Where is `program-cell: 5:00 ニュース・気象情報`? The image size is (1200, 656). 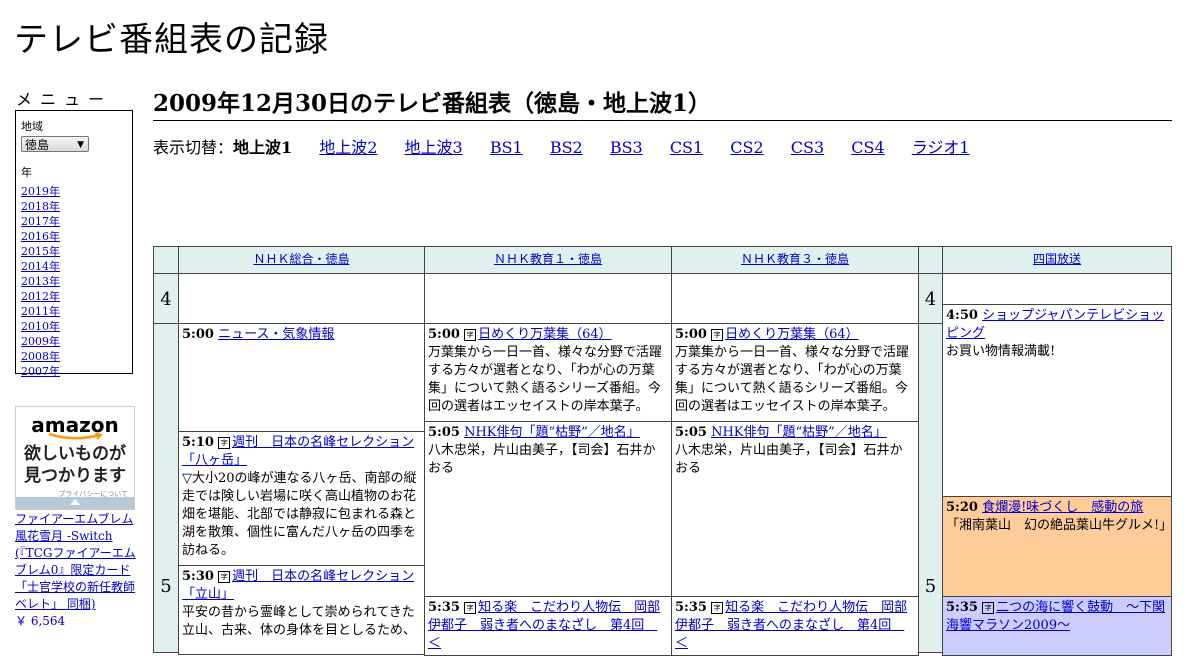 program-cell: 5:00 ニュース・気象情報 is located at coordinates (301, 377).